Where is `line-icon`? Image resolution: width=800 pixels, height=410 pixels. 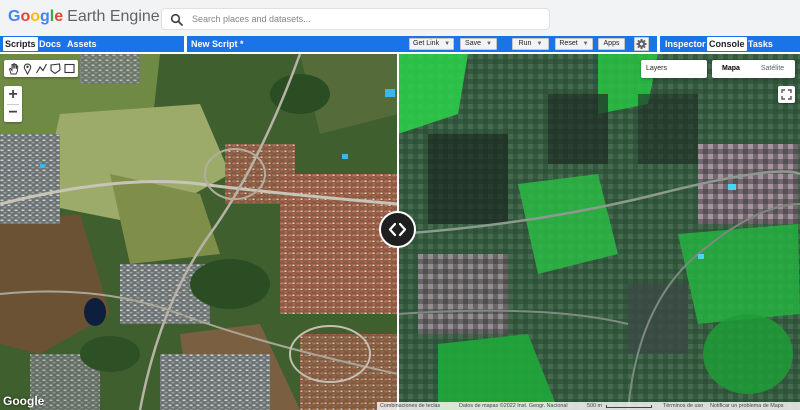
line-icon is located at coordinates (41, 68).